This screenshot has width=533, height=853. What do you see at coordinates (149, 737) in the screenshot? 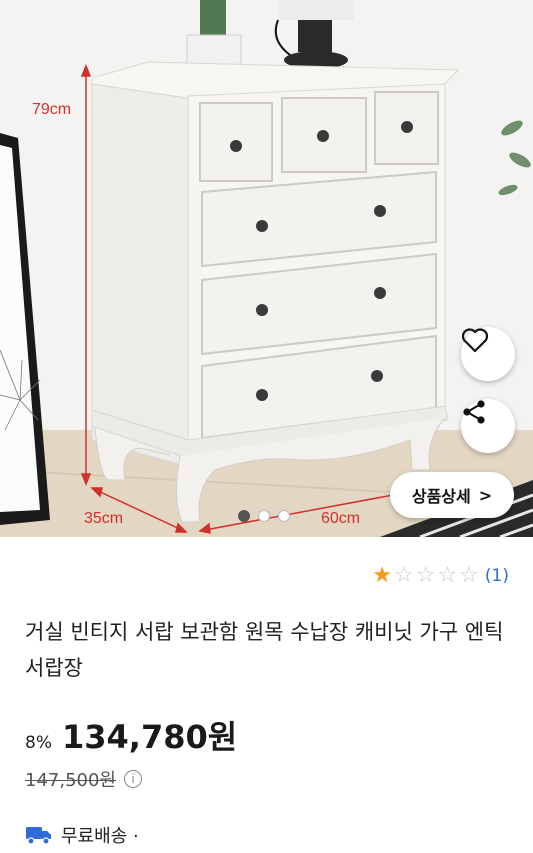
I see `sale-price: 134,780원` at bounding box center [149, 737].